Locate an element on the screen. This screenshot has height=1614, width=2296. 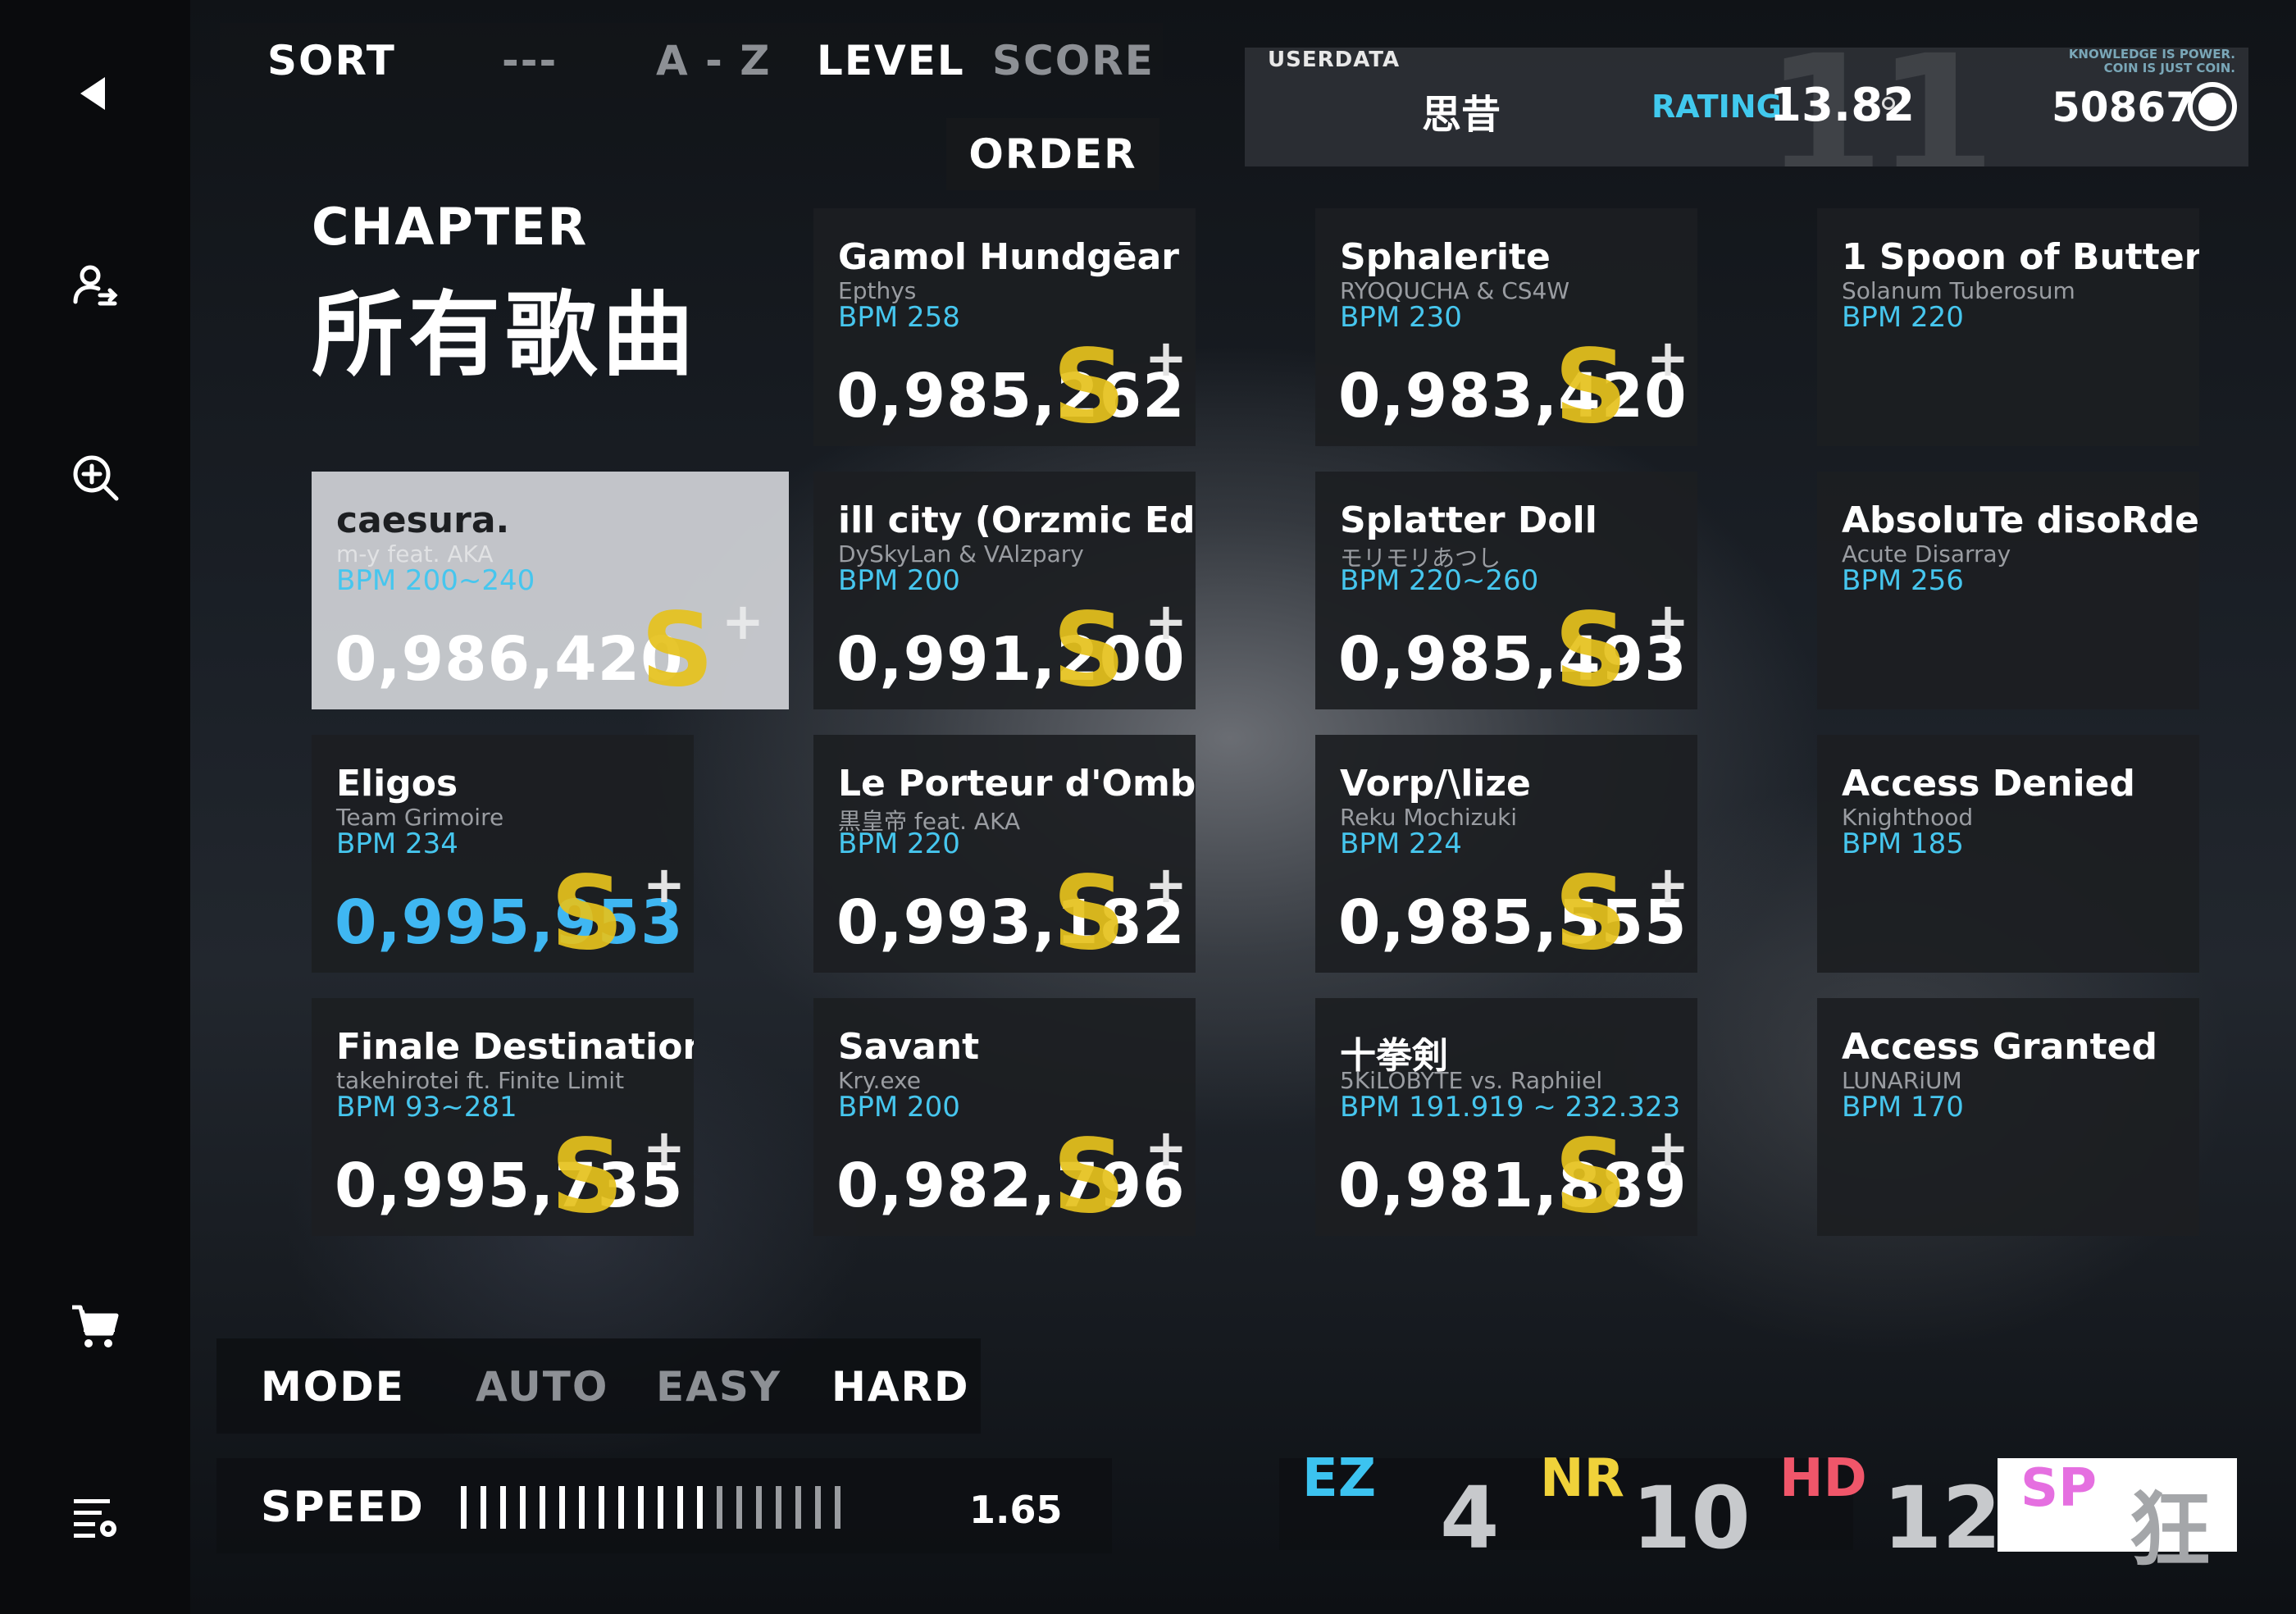
sort-bar: SORT --- A - Z LEVEL SCORE is located at coordinates (691, 60).